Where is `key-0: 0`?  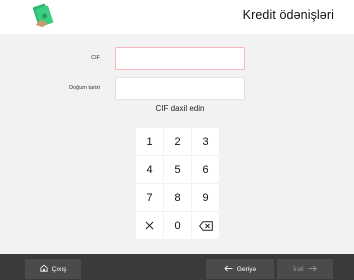
key-0: 0 is located at coordinates (177, 225).